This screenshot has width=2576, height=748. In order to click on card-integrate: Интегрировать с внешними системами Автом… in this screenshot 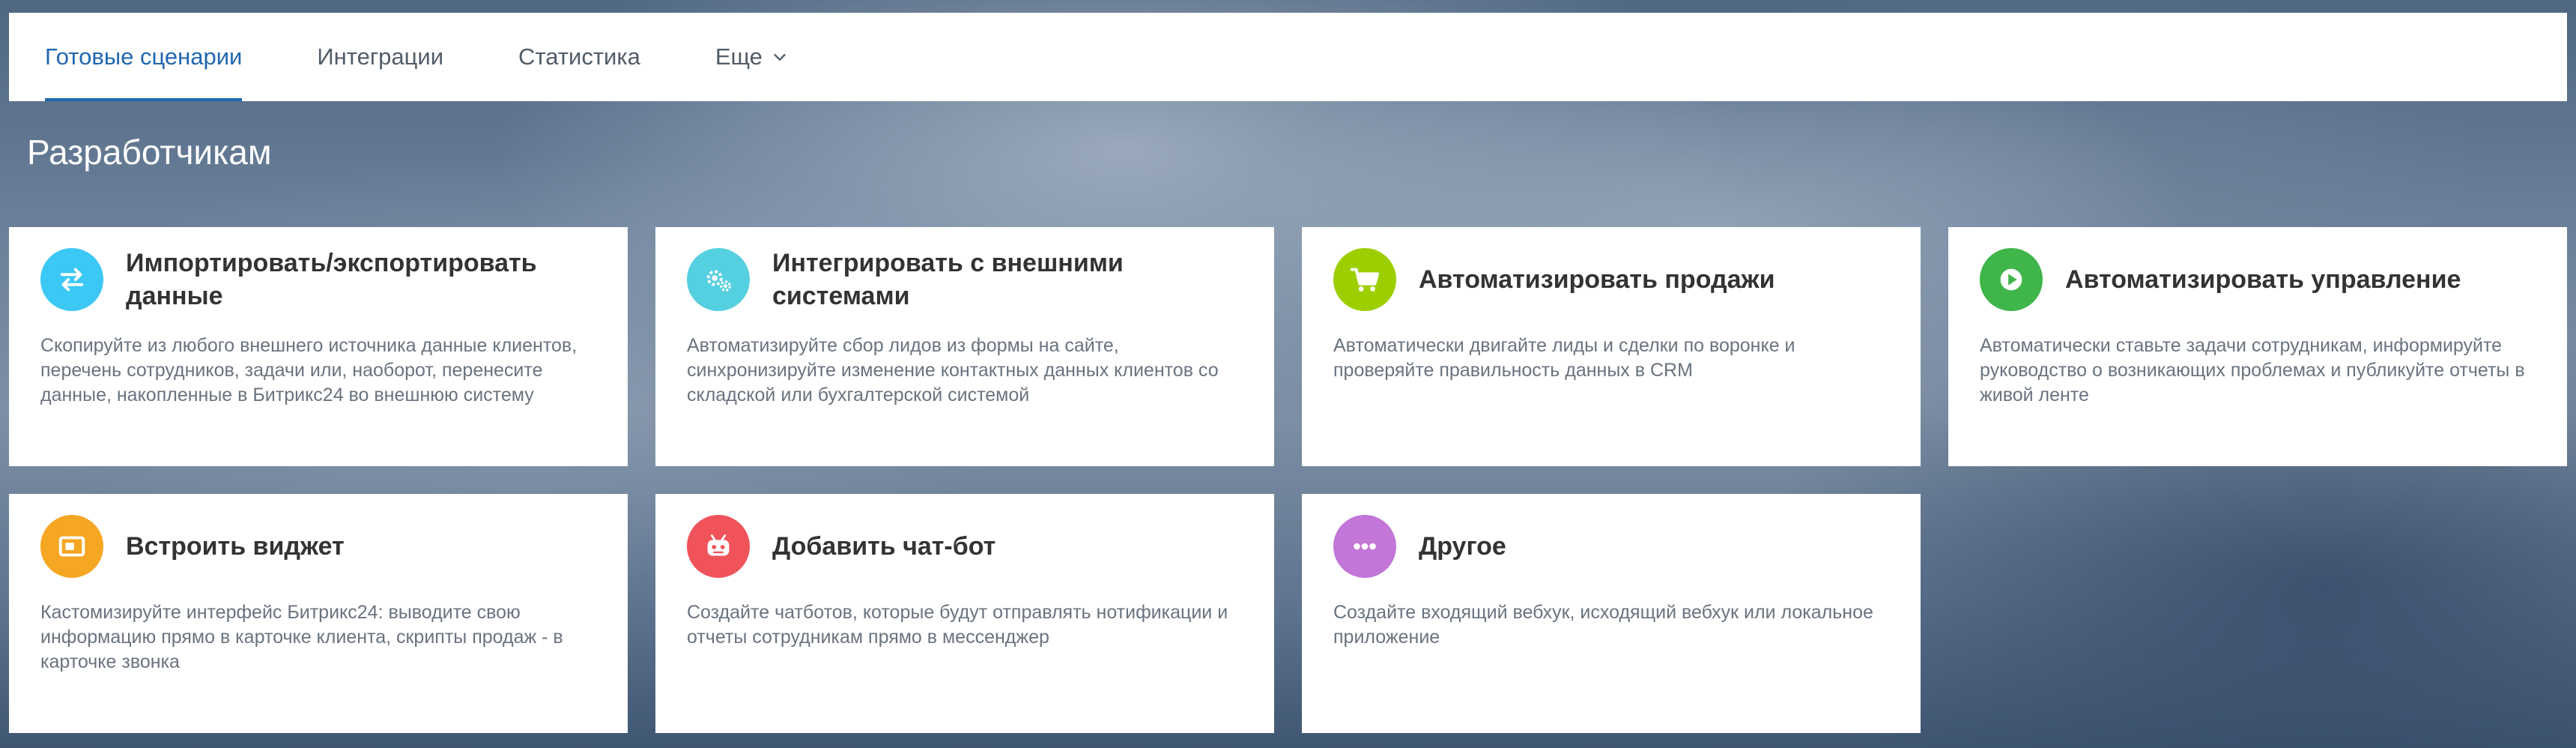, I will do `click(964, 346)`.